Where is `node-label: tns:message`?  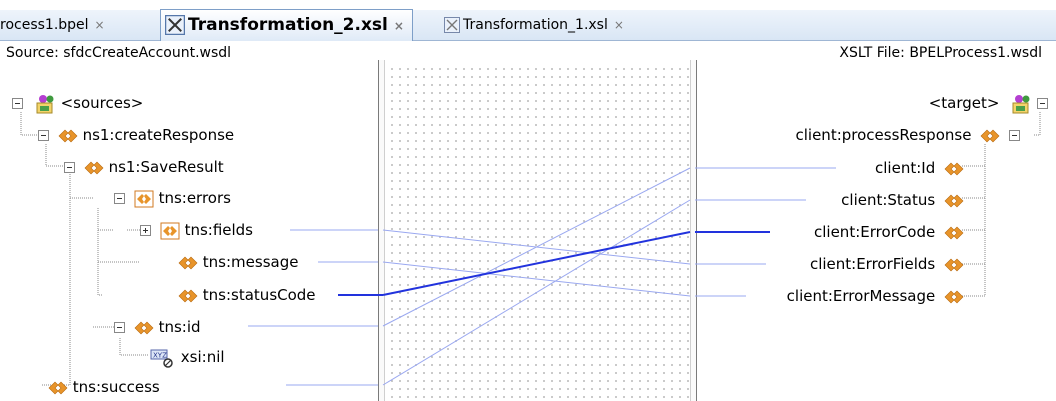 node-label: tns:message is located at coordinates (250, 262).